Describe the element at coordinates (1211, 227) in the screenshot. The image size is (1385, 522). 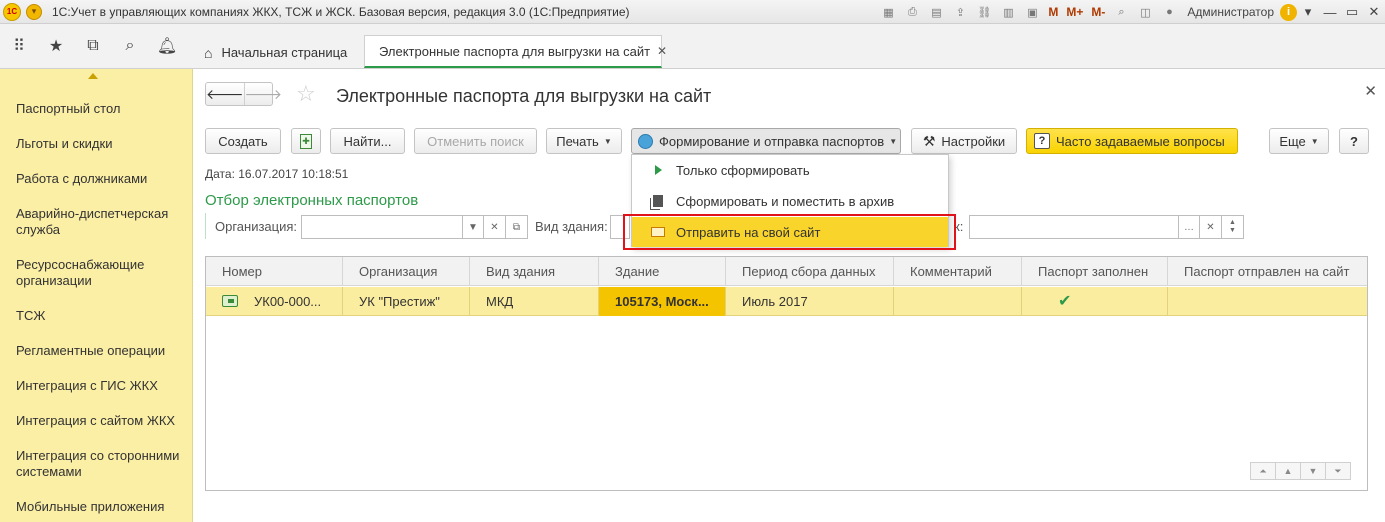
I see `building-clear-icon: ✕` at that location.